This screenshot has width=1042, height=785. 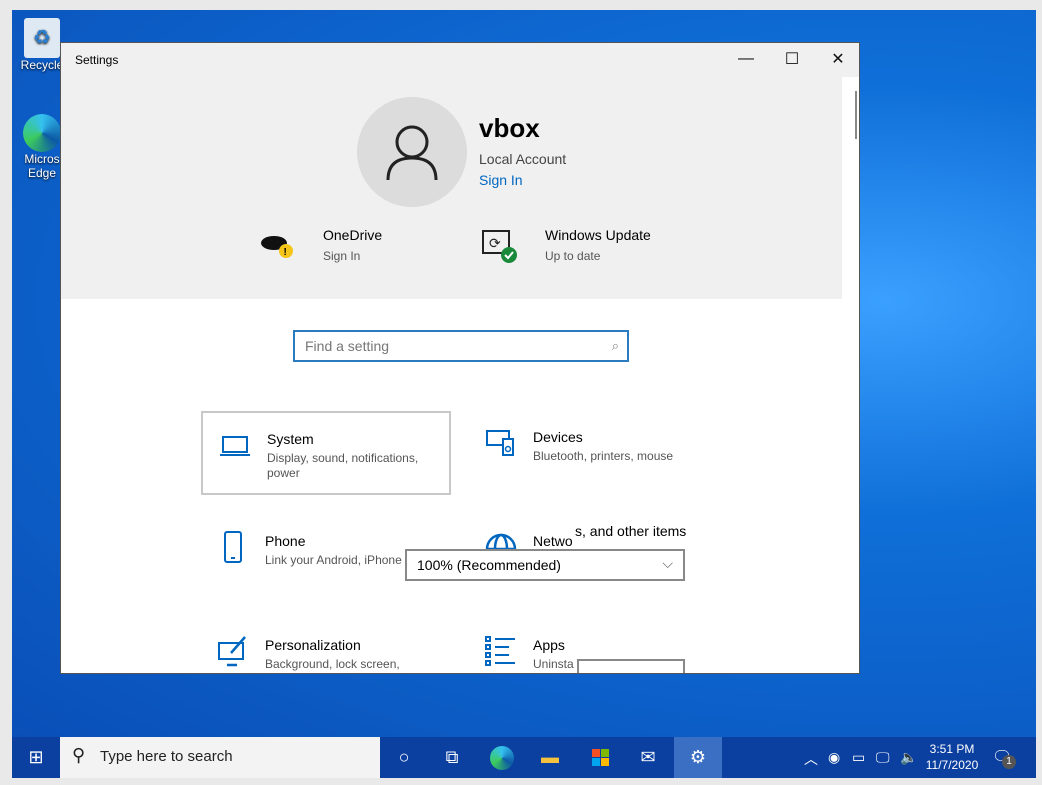 I want to click on windows-update-icon: ⟳, so click(x=500, y=247).